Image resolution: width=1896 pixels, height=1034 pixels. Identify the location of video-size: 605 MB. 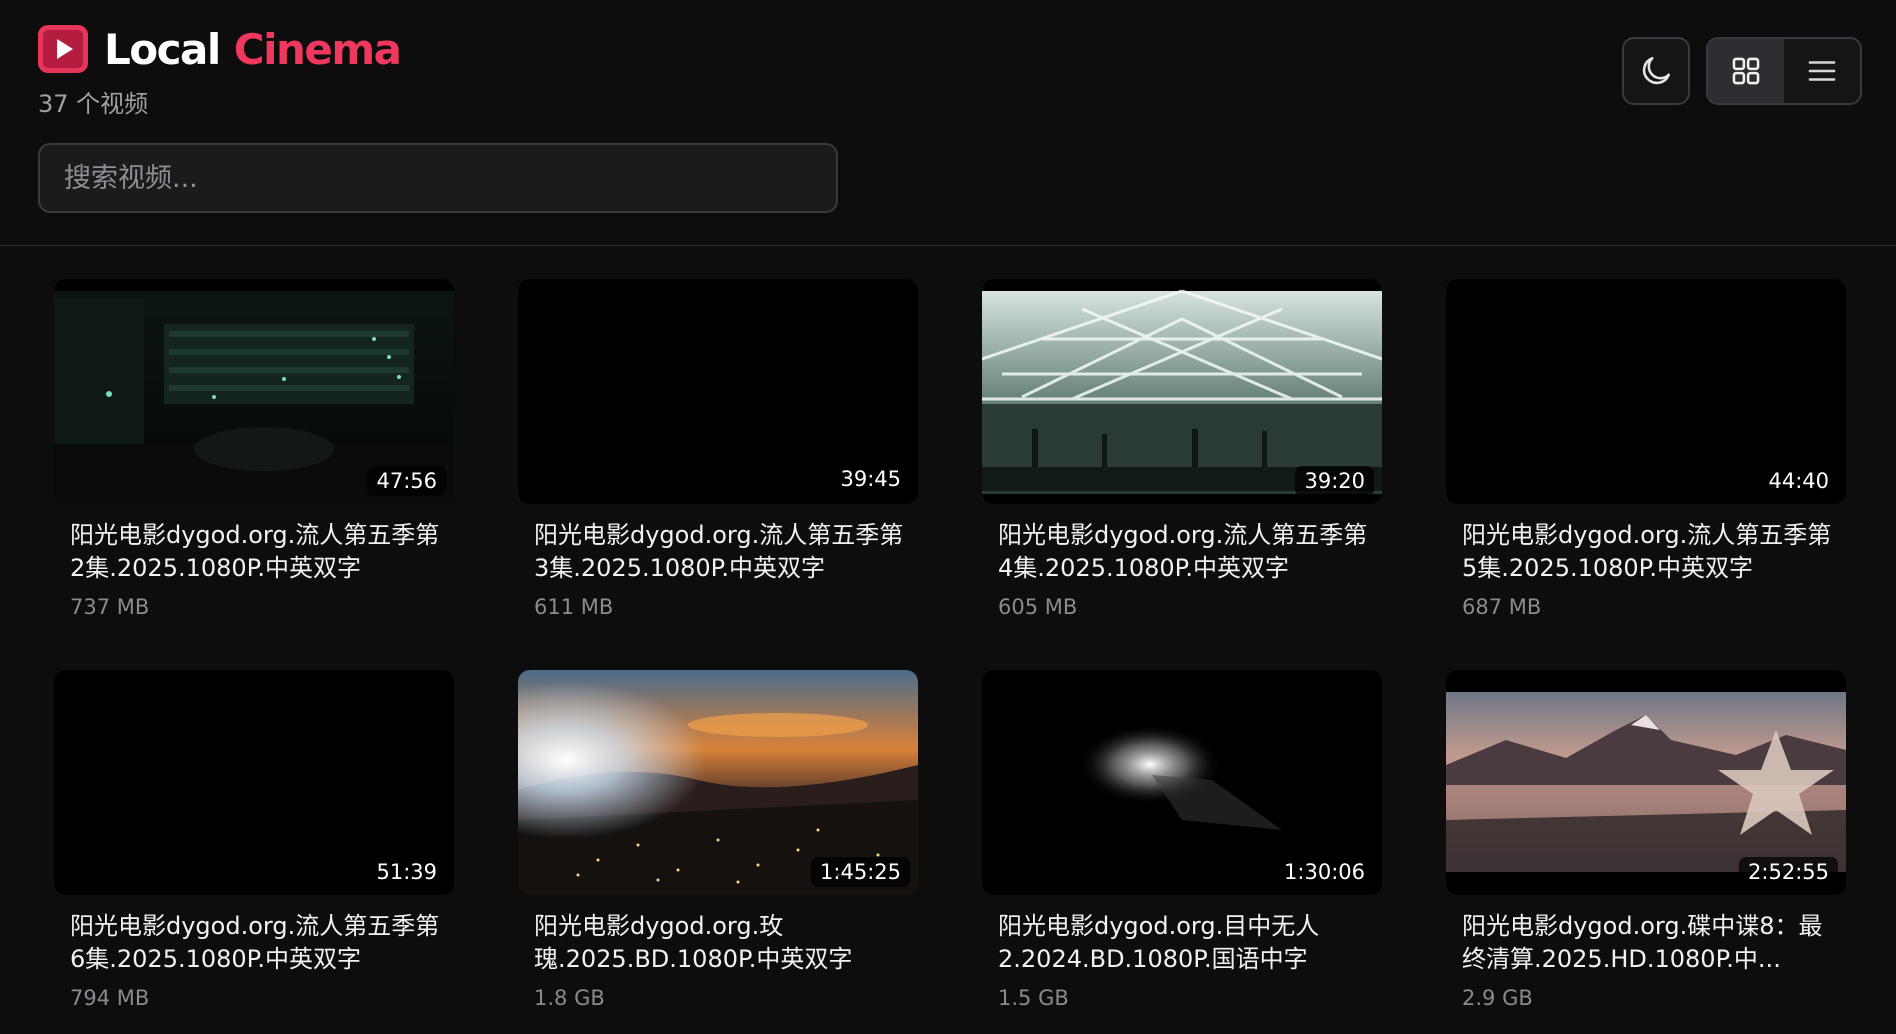
(1038, 607).